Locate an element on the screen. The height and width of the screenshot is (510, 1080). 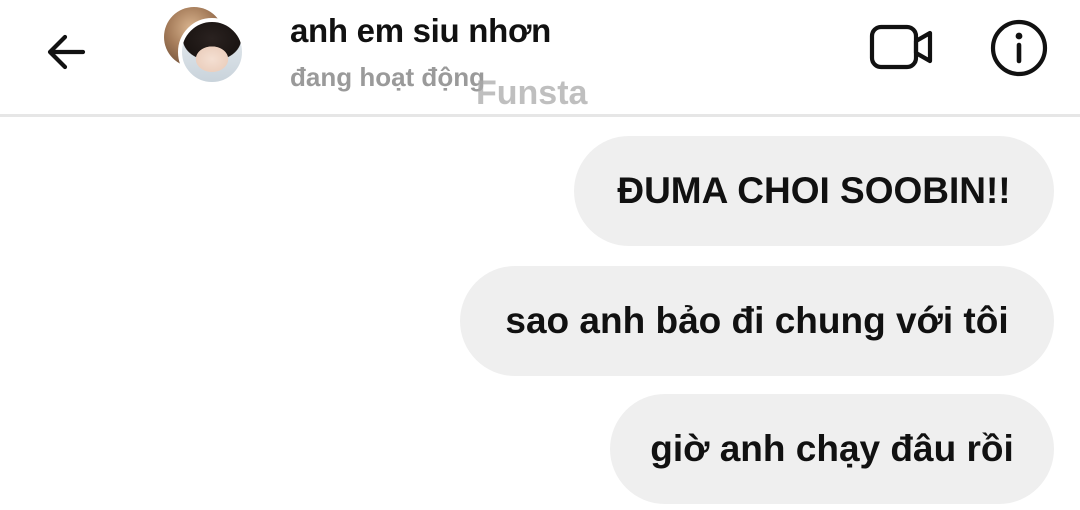
back-button is located at coordinates (66, 52).